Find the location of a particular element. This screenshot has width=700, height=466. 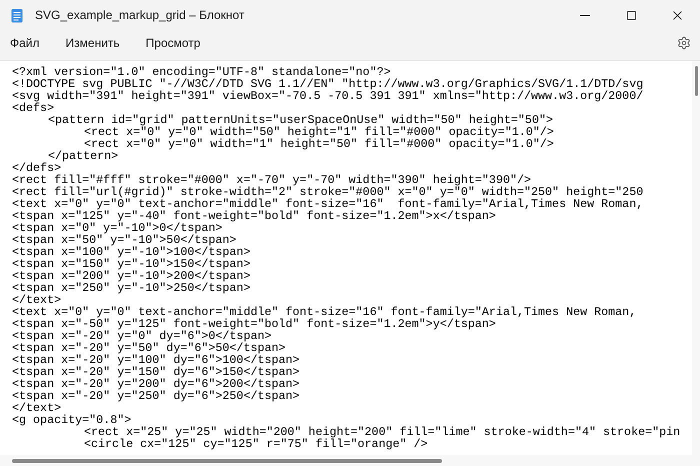

code-line: <tspan x="-20" y="50" dy="6">50</tspan> is located at coordinates (149, 348).